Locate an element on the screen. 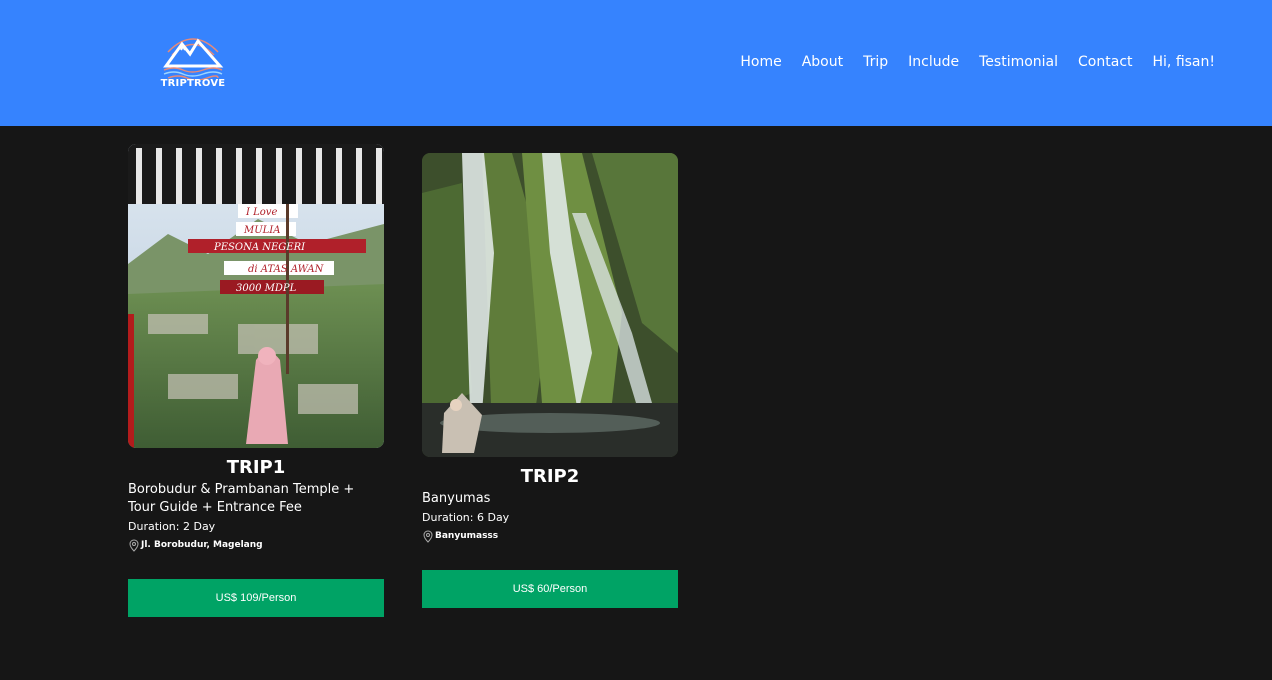  sign-text: I Love is located at coordinates (261, 212).